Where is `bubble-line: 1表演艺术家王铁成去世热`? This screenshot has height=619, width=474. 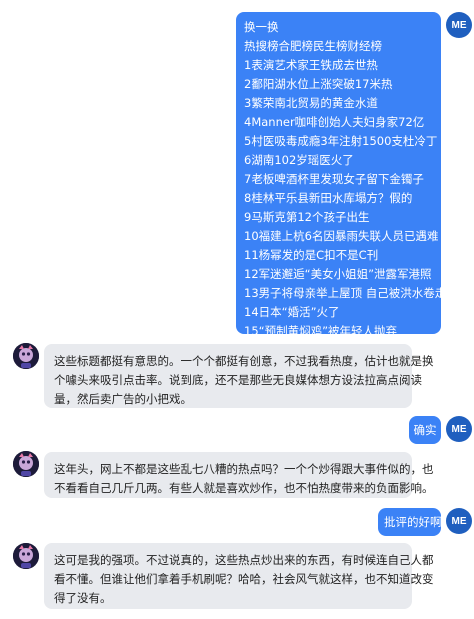
bubble-line: 1表演艺术家王铁成去世热 is located at coordinates (311, 65).